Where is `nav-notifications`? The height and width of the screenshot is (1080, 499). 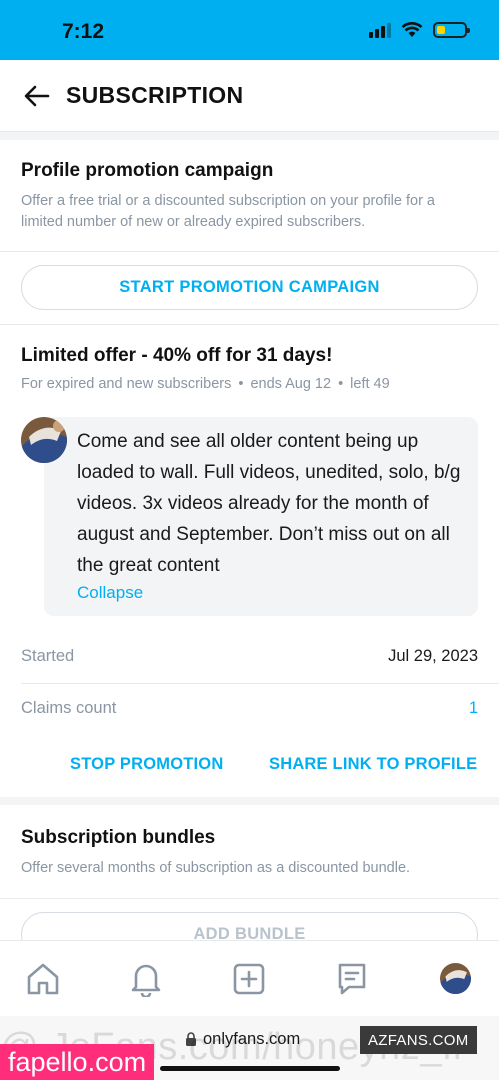 nav-notifications is located at coordinates (146, 979).